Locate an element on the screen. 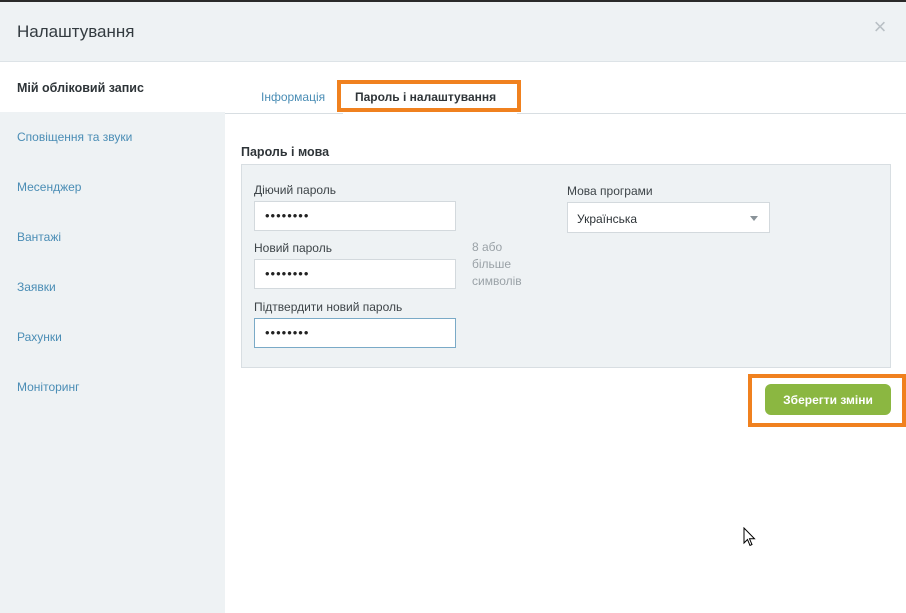  section-title: Пароль і мова is located at coordinates (285, 152).